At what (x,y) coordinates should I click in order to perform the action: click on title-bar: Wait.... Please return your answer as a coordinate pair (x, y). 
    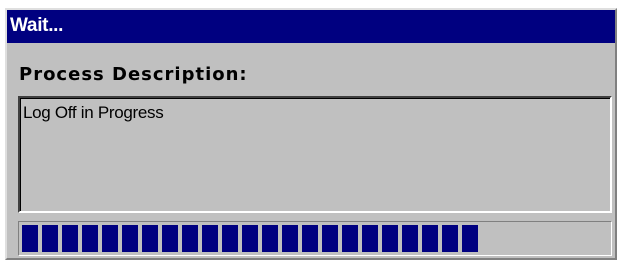
    Looking at the image, I should click on (311, 26).